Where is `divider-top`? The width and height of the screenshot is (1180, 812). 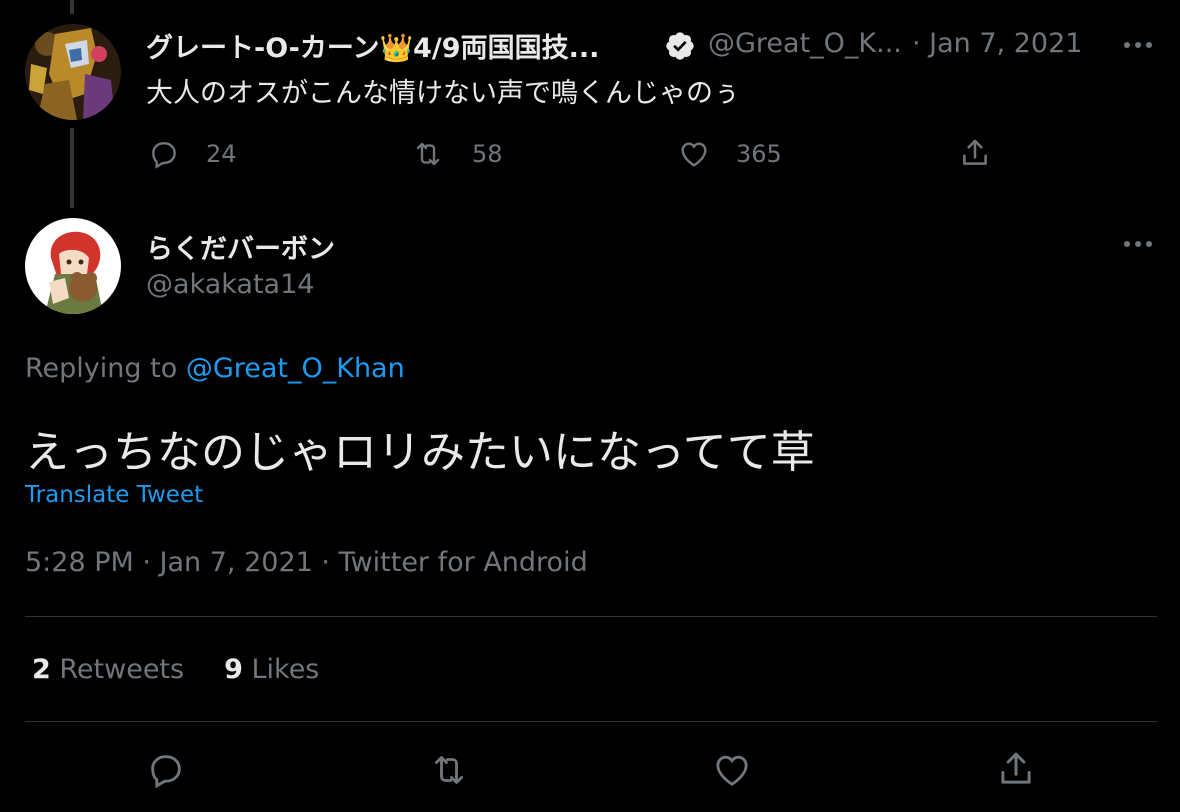
divider-top is located at coordinates (591, 616).